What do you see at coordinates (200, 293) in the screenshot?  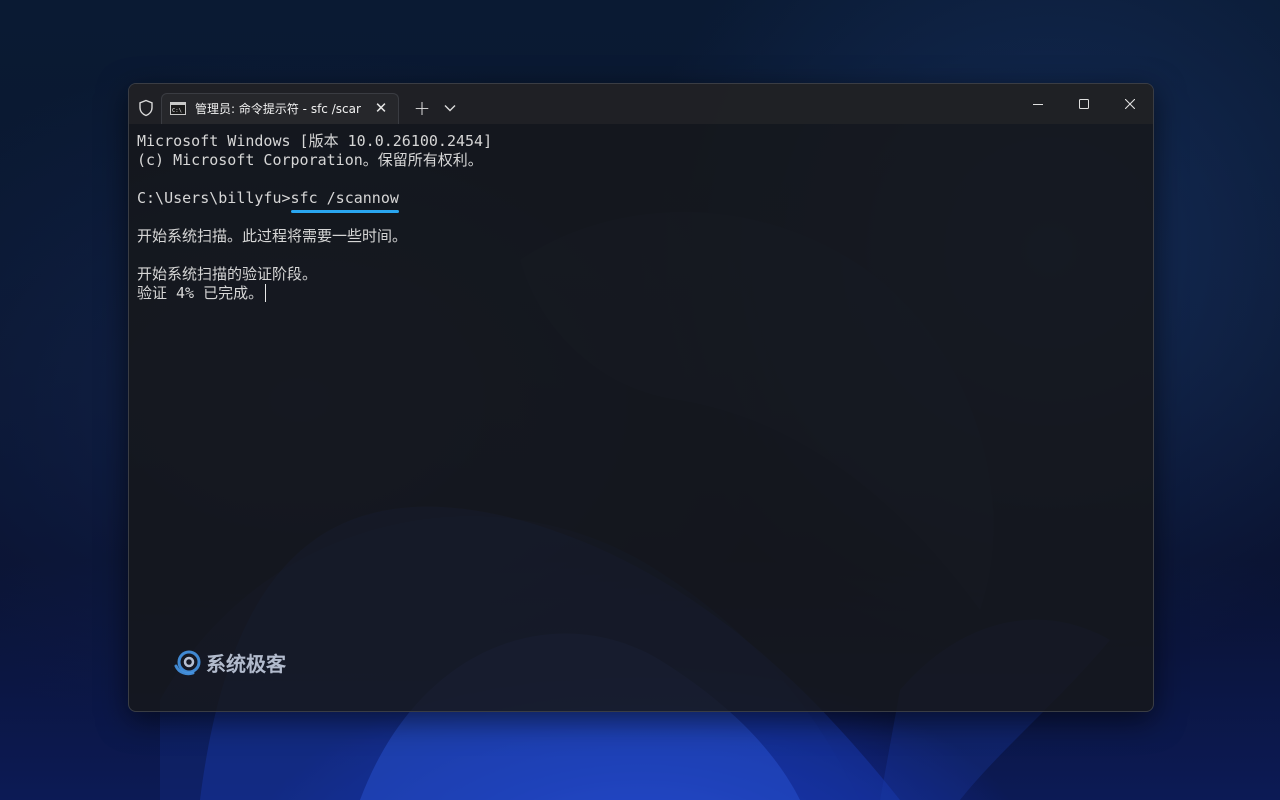 I see `console-line: 验证 4% 已完成。` at bounding box center [200, 293].